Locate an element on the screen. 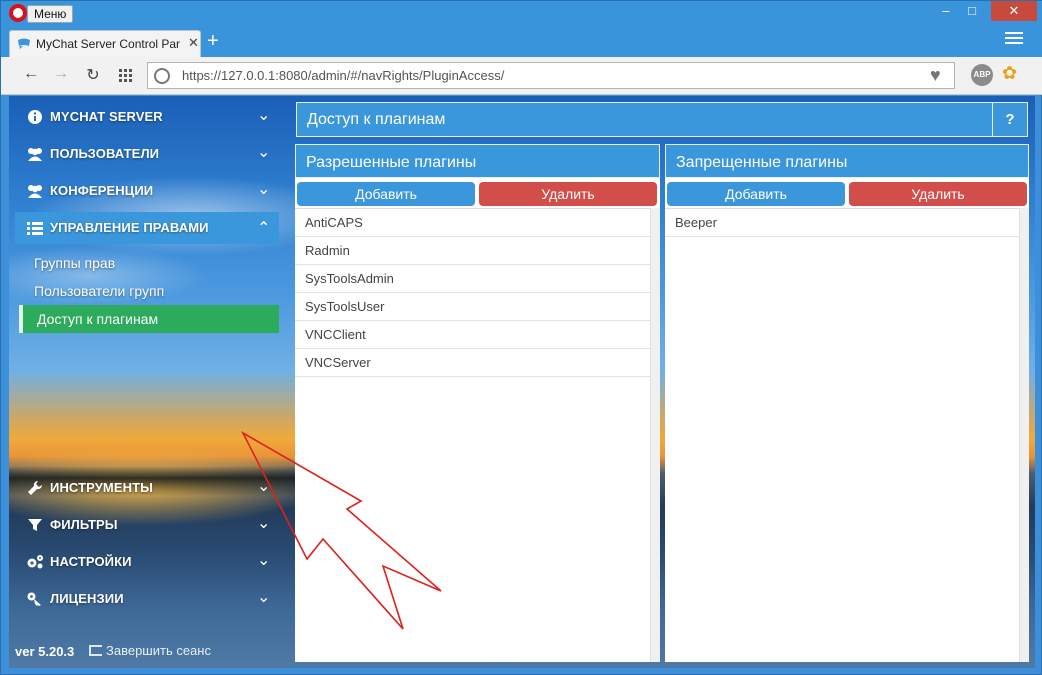  sidebar-item-label: НАСТРОЙКИ is located at coordinates (91, 561).